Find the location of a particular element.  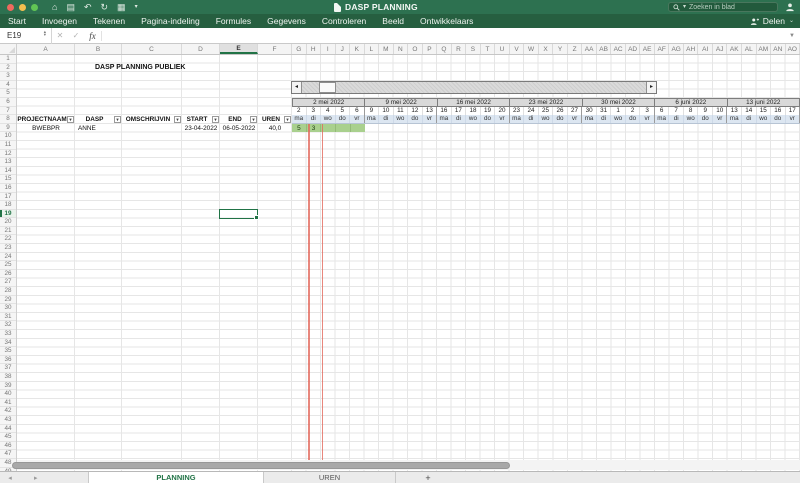

row-header-38: 38 is located at coordinates (8, 377).